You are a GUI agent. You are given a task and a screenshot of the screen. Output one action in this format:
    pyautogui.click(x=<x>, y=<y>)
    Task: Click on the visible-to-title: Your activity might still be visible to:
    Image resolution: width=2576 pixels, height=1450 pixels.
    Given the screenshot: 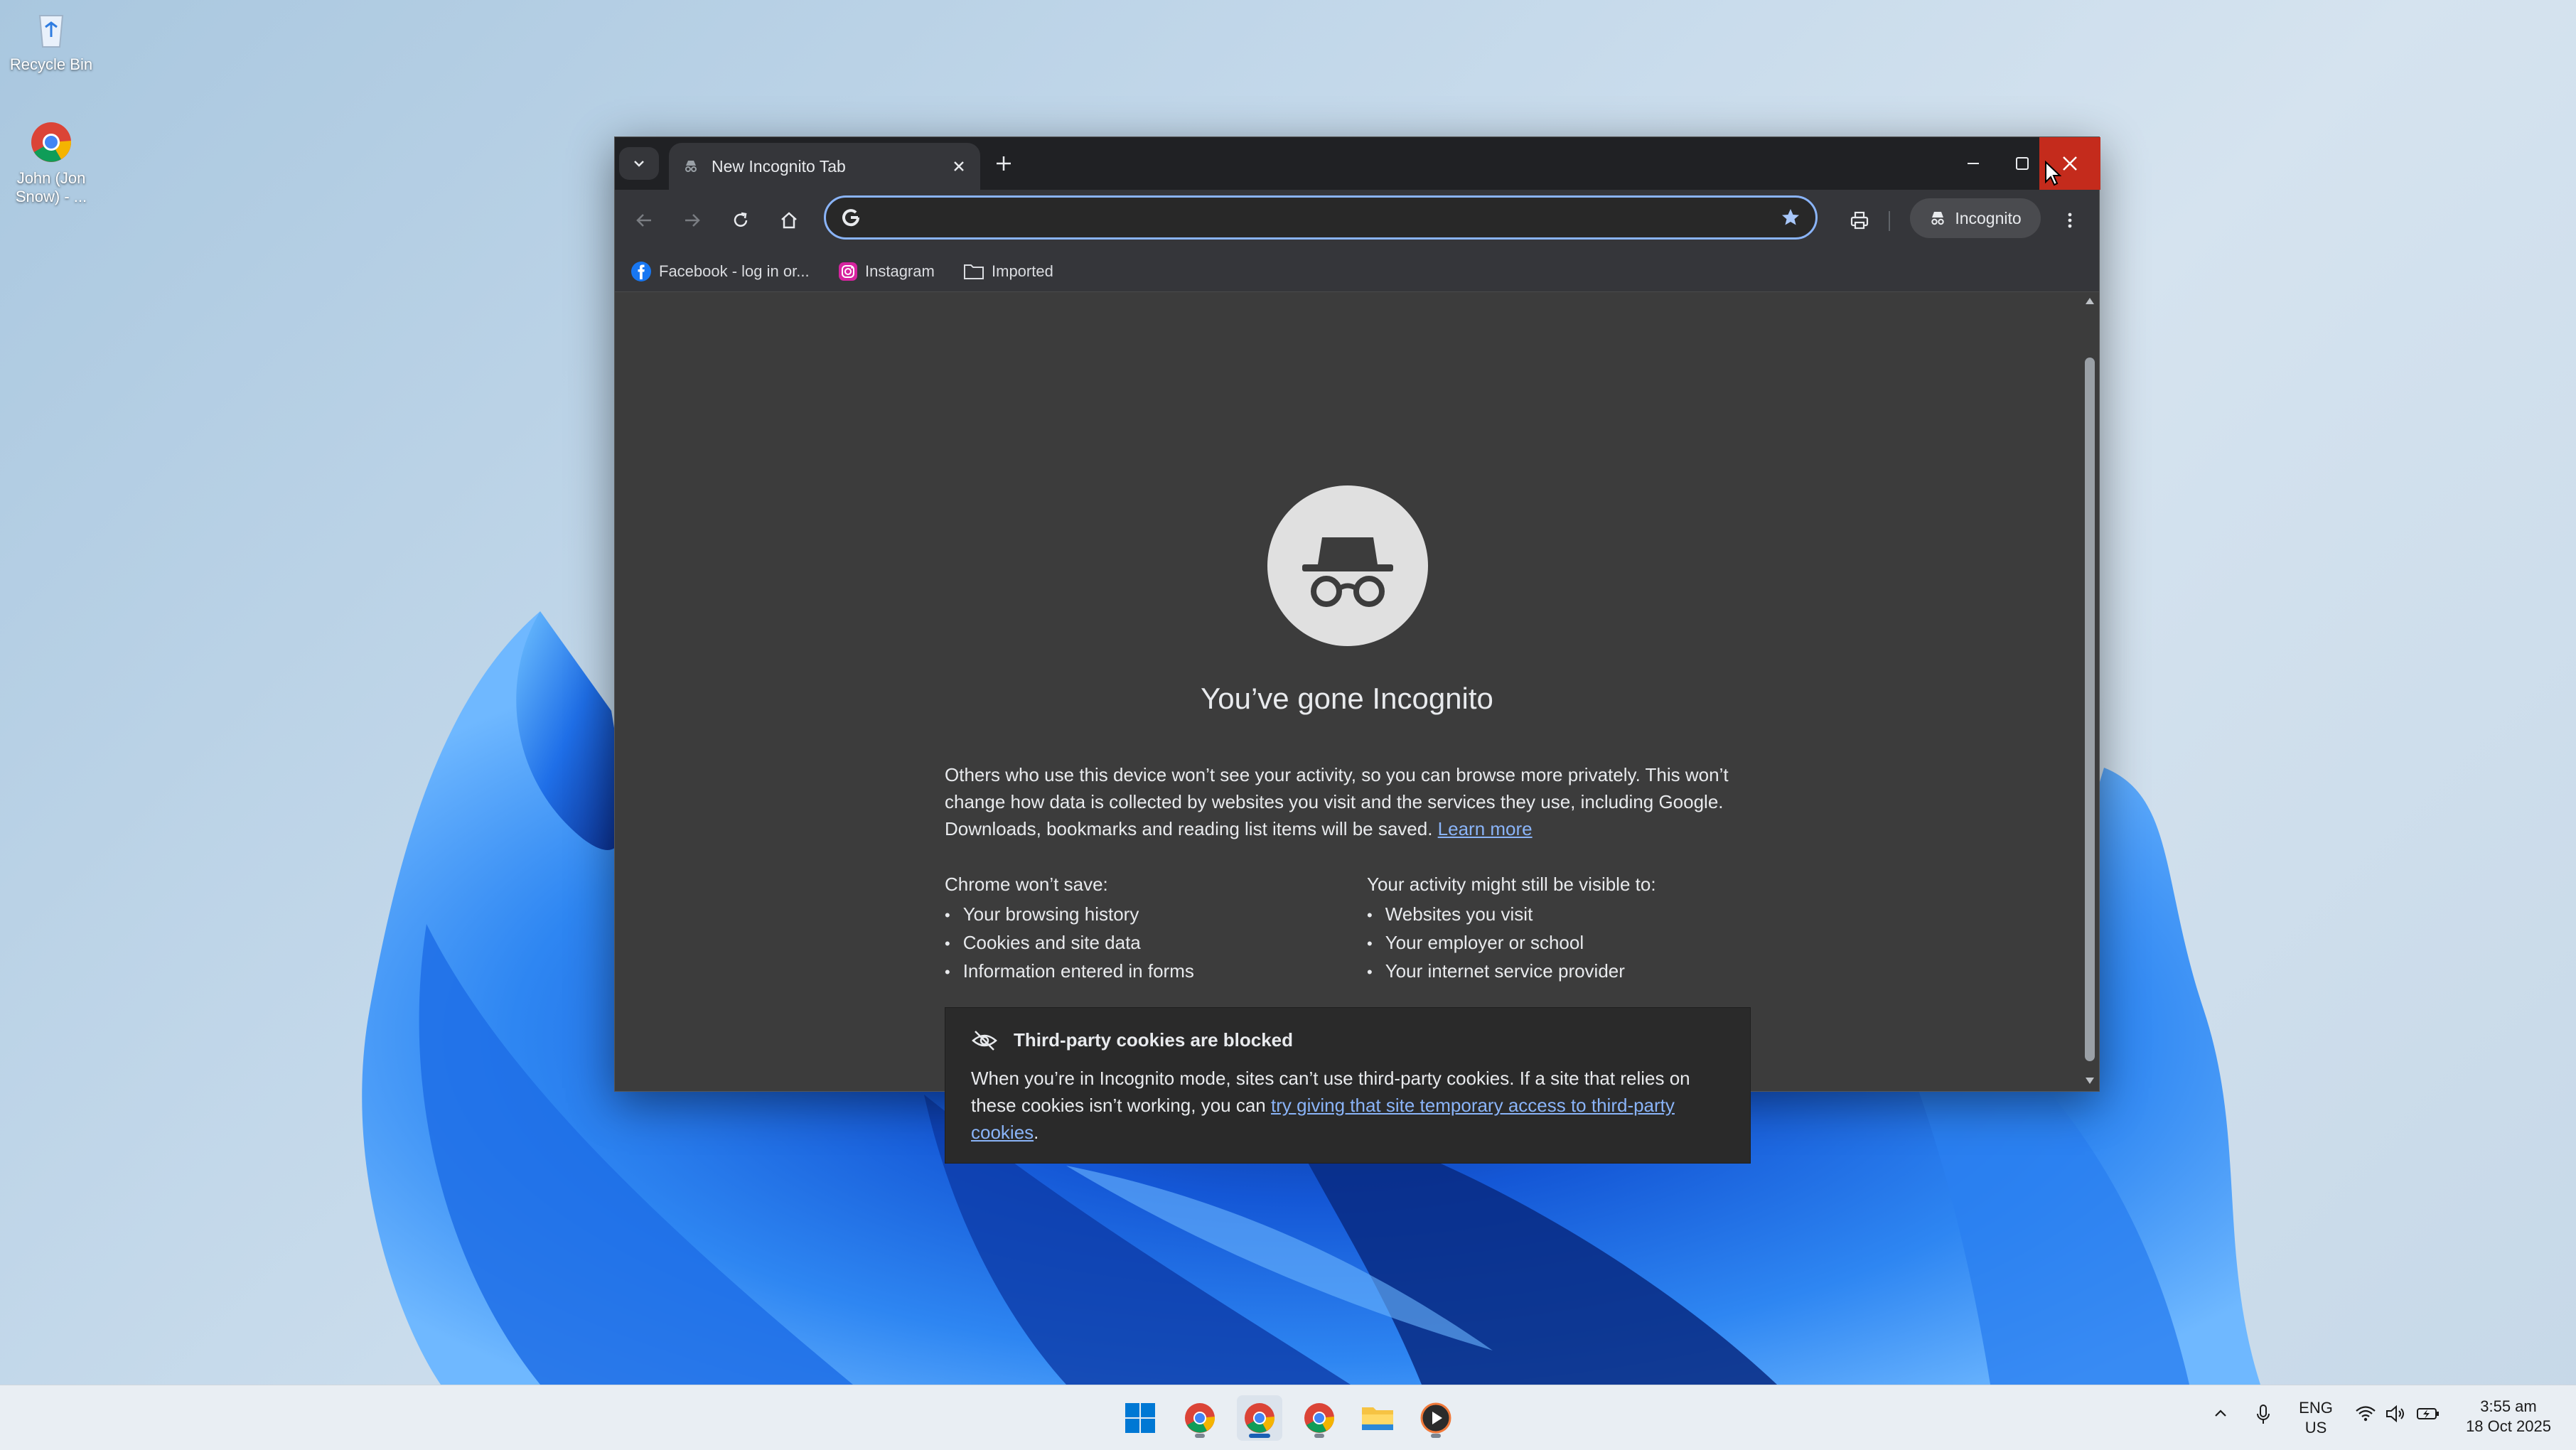 What is the action you would take?
    pyautogui.click(x=1511, y=884)
    